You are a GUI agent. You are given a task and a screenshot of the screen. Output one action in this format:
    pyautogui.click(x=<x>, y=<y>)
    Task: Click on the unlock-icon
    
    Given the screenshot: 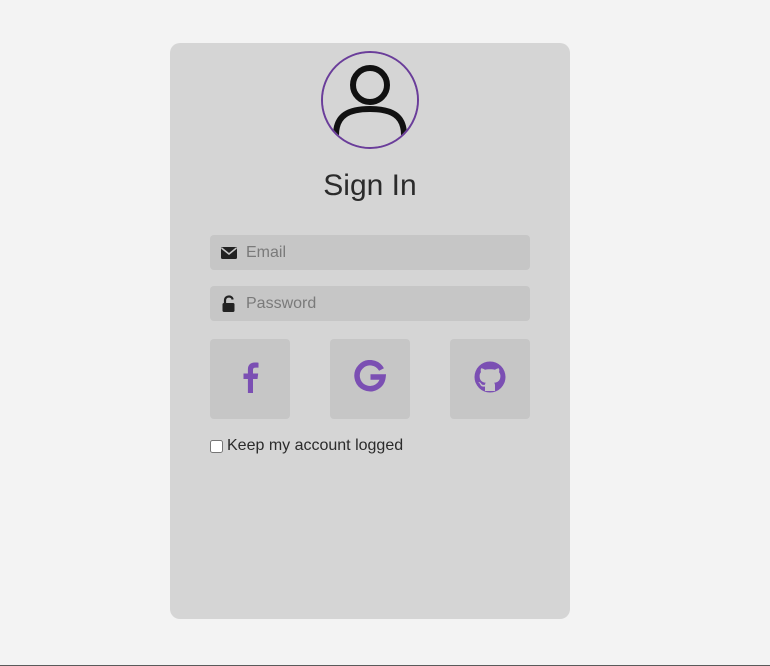 What is the action you would take?
    pyautogui.click(x=229, y=304)
    